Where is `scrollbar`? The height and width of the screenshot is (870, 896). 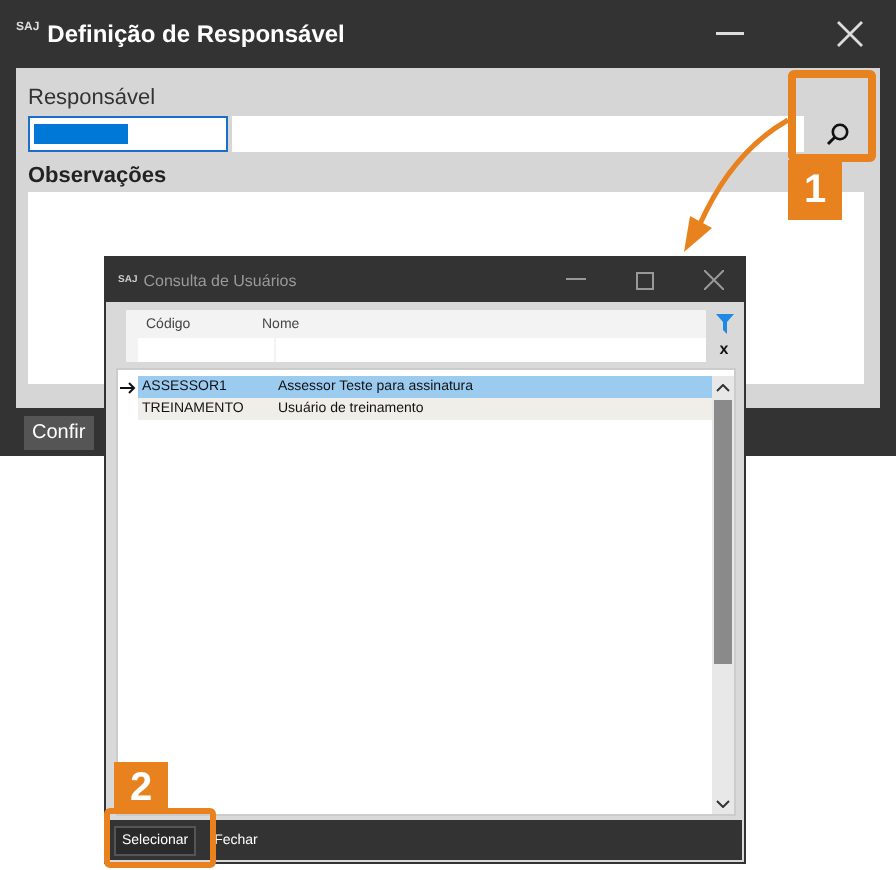
scrollbar is located at coordinates (723, 595).